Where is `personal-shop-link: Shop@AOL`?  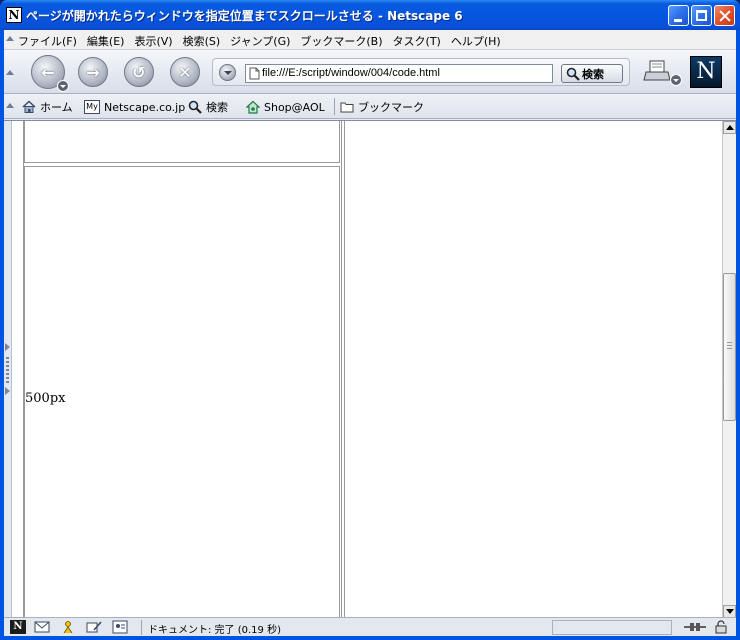 personal-shop-link: Shop@AOL is located at coordinates (285, 107).